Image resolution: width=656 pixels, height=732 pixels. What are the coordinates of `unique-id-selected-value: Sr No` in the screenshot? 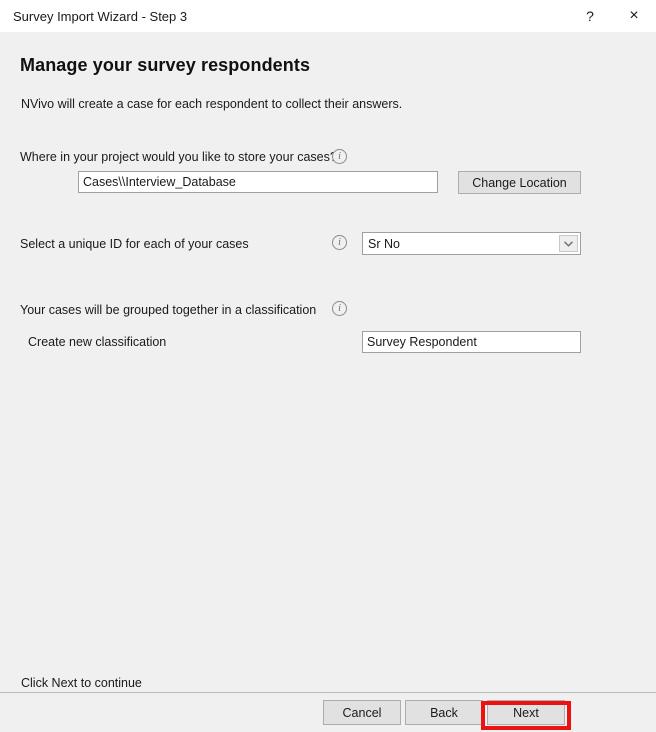 It's located at (384, 243).